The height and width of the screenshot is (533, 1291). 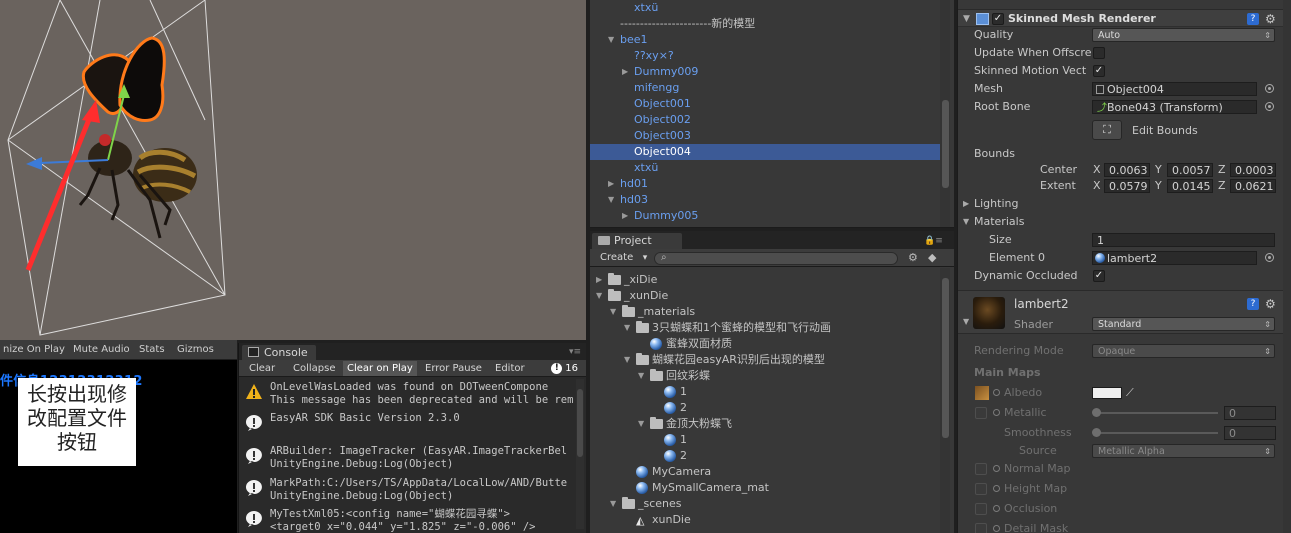 What do you see at coordinates (765, 152) in the screenshot?
I see `hierarchy-item-selected: Object004` at bounding box center [765, 152].